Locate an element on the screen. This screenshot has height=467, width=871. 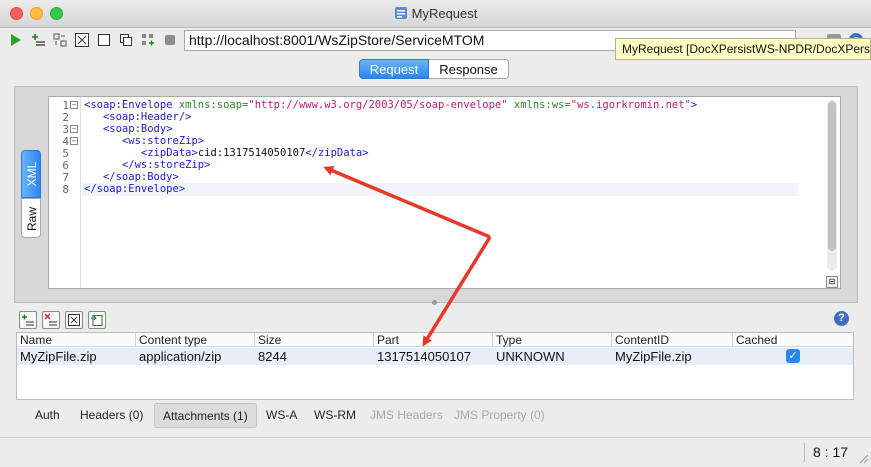
editor-corner-icon: ⊟ is located at coordinates (832, 282).